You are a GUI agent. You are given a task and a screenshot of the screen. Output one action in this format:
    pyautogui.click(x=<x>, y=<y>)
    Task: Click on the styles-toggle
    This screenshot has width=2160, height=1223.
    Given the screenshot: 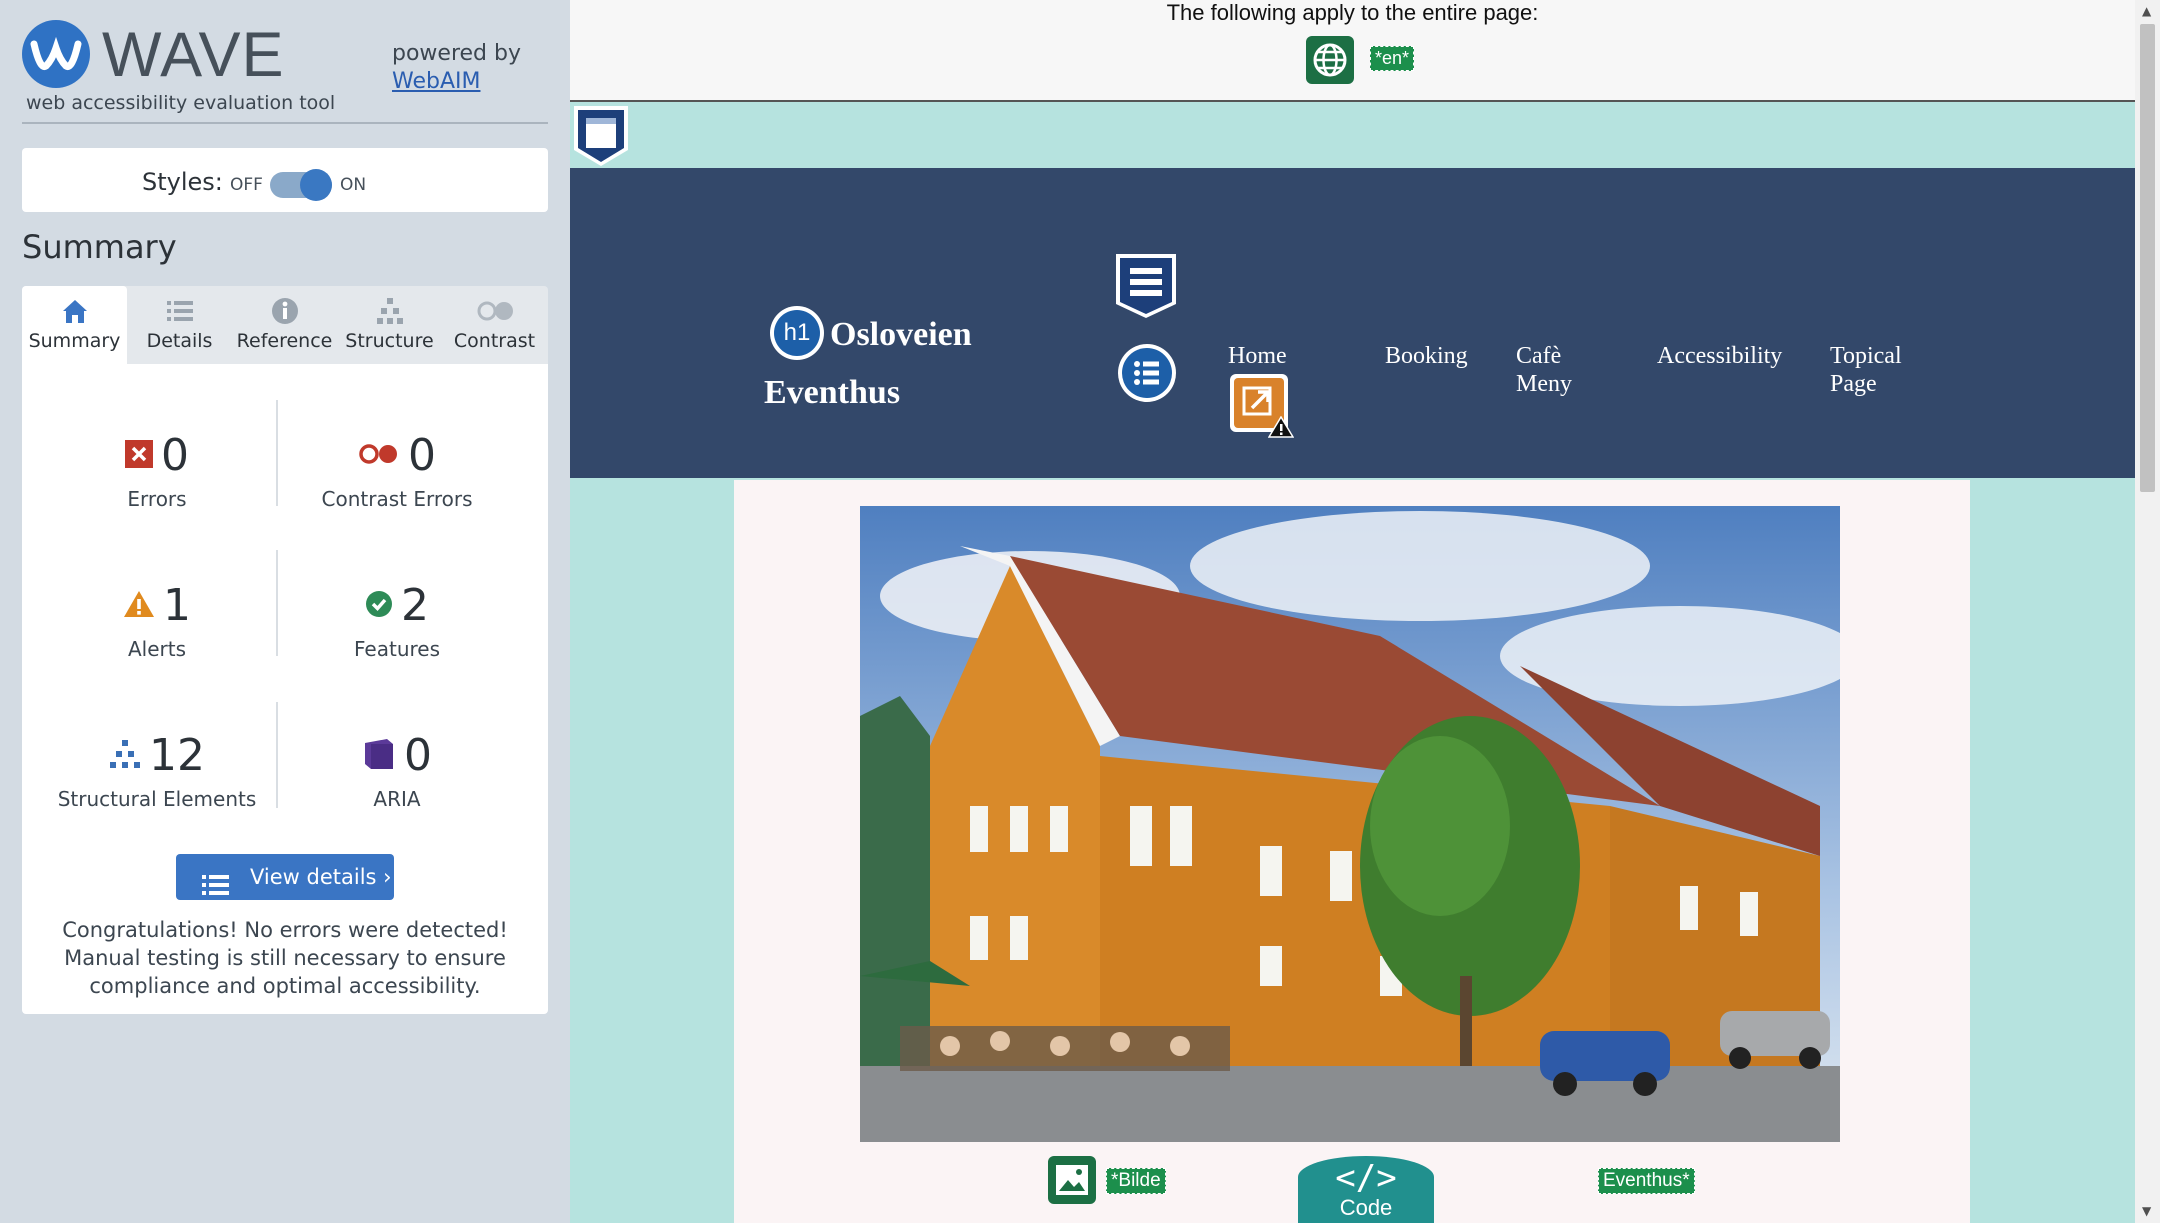 What is the action you would take?
    pyautogui.click(x=301, y=185)
    